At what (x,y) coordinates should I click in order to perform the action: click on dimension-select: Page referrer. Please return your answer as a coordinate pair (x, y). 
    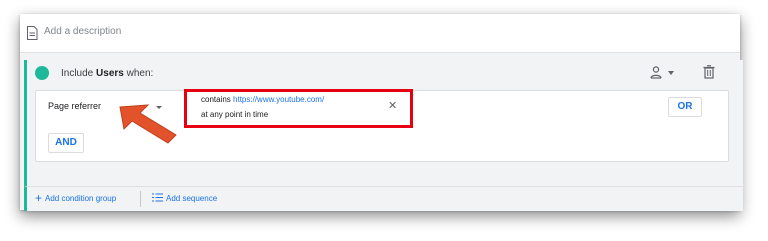
    Looking at the image, I should click on (74, 106).